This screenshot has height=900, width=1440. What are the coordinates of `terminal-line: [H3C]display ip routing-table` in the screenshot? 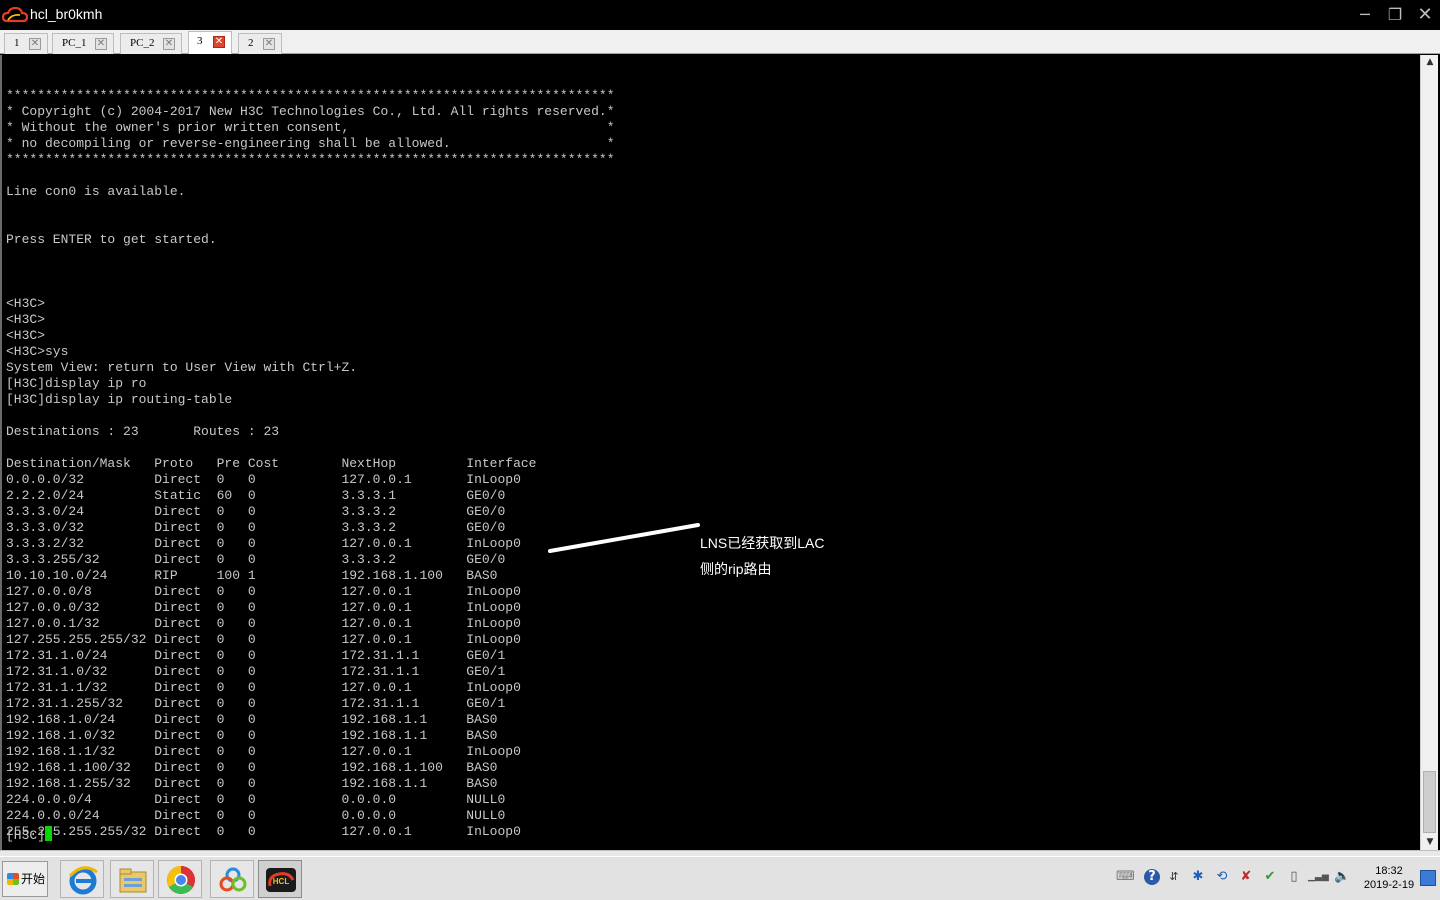 It's located at (119, 399).